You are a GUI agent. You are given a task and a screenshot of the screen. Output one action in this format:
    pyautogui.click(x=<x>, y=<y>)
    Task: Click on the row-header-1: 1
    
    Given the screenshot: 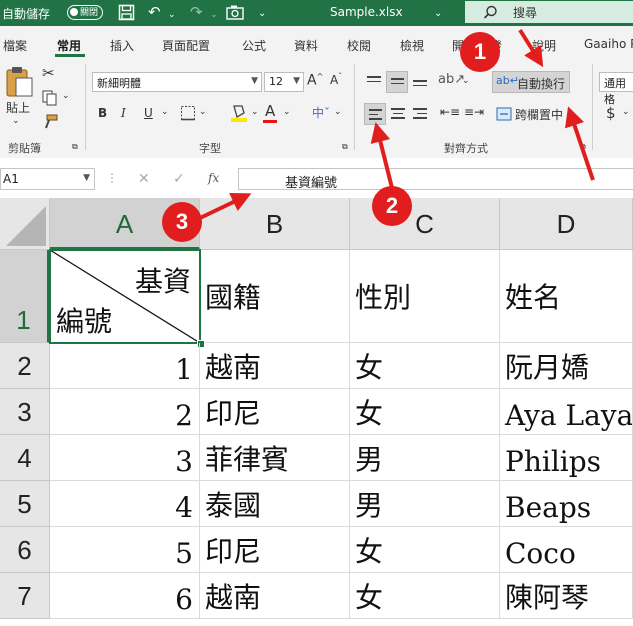 What is the action you would take?
    pyautogui.click(x=25, y=296)
    